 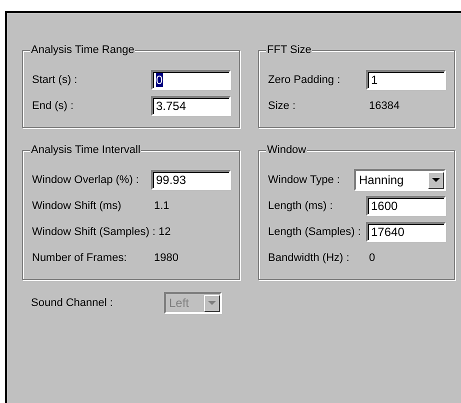 What do you see at coordinates (85, 180) in the screenshot?
I see `field-label: Window Overlap (%) :` at bounding box center [85, 180].